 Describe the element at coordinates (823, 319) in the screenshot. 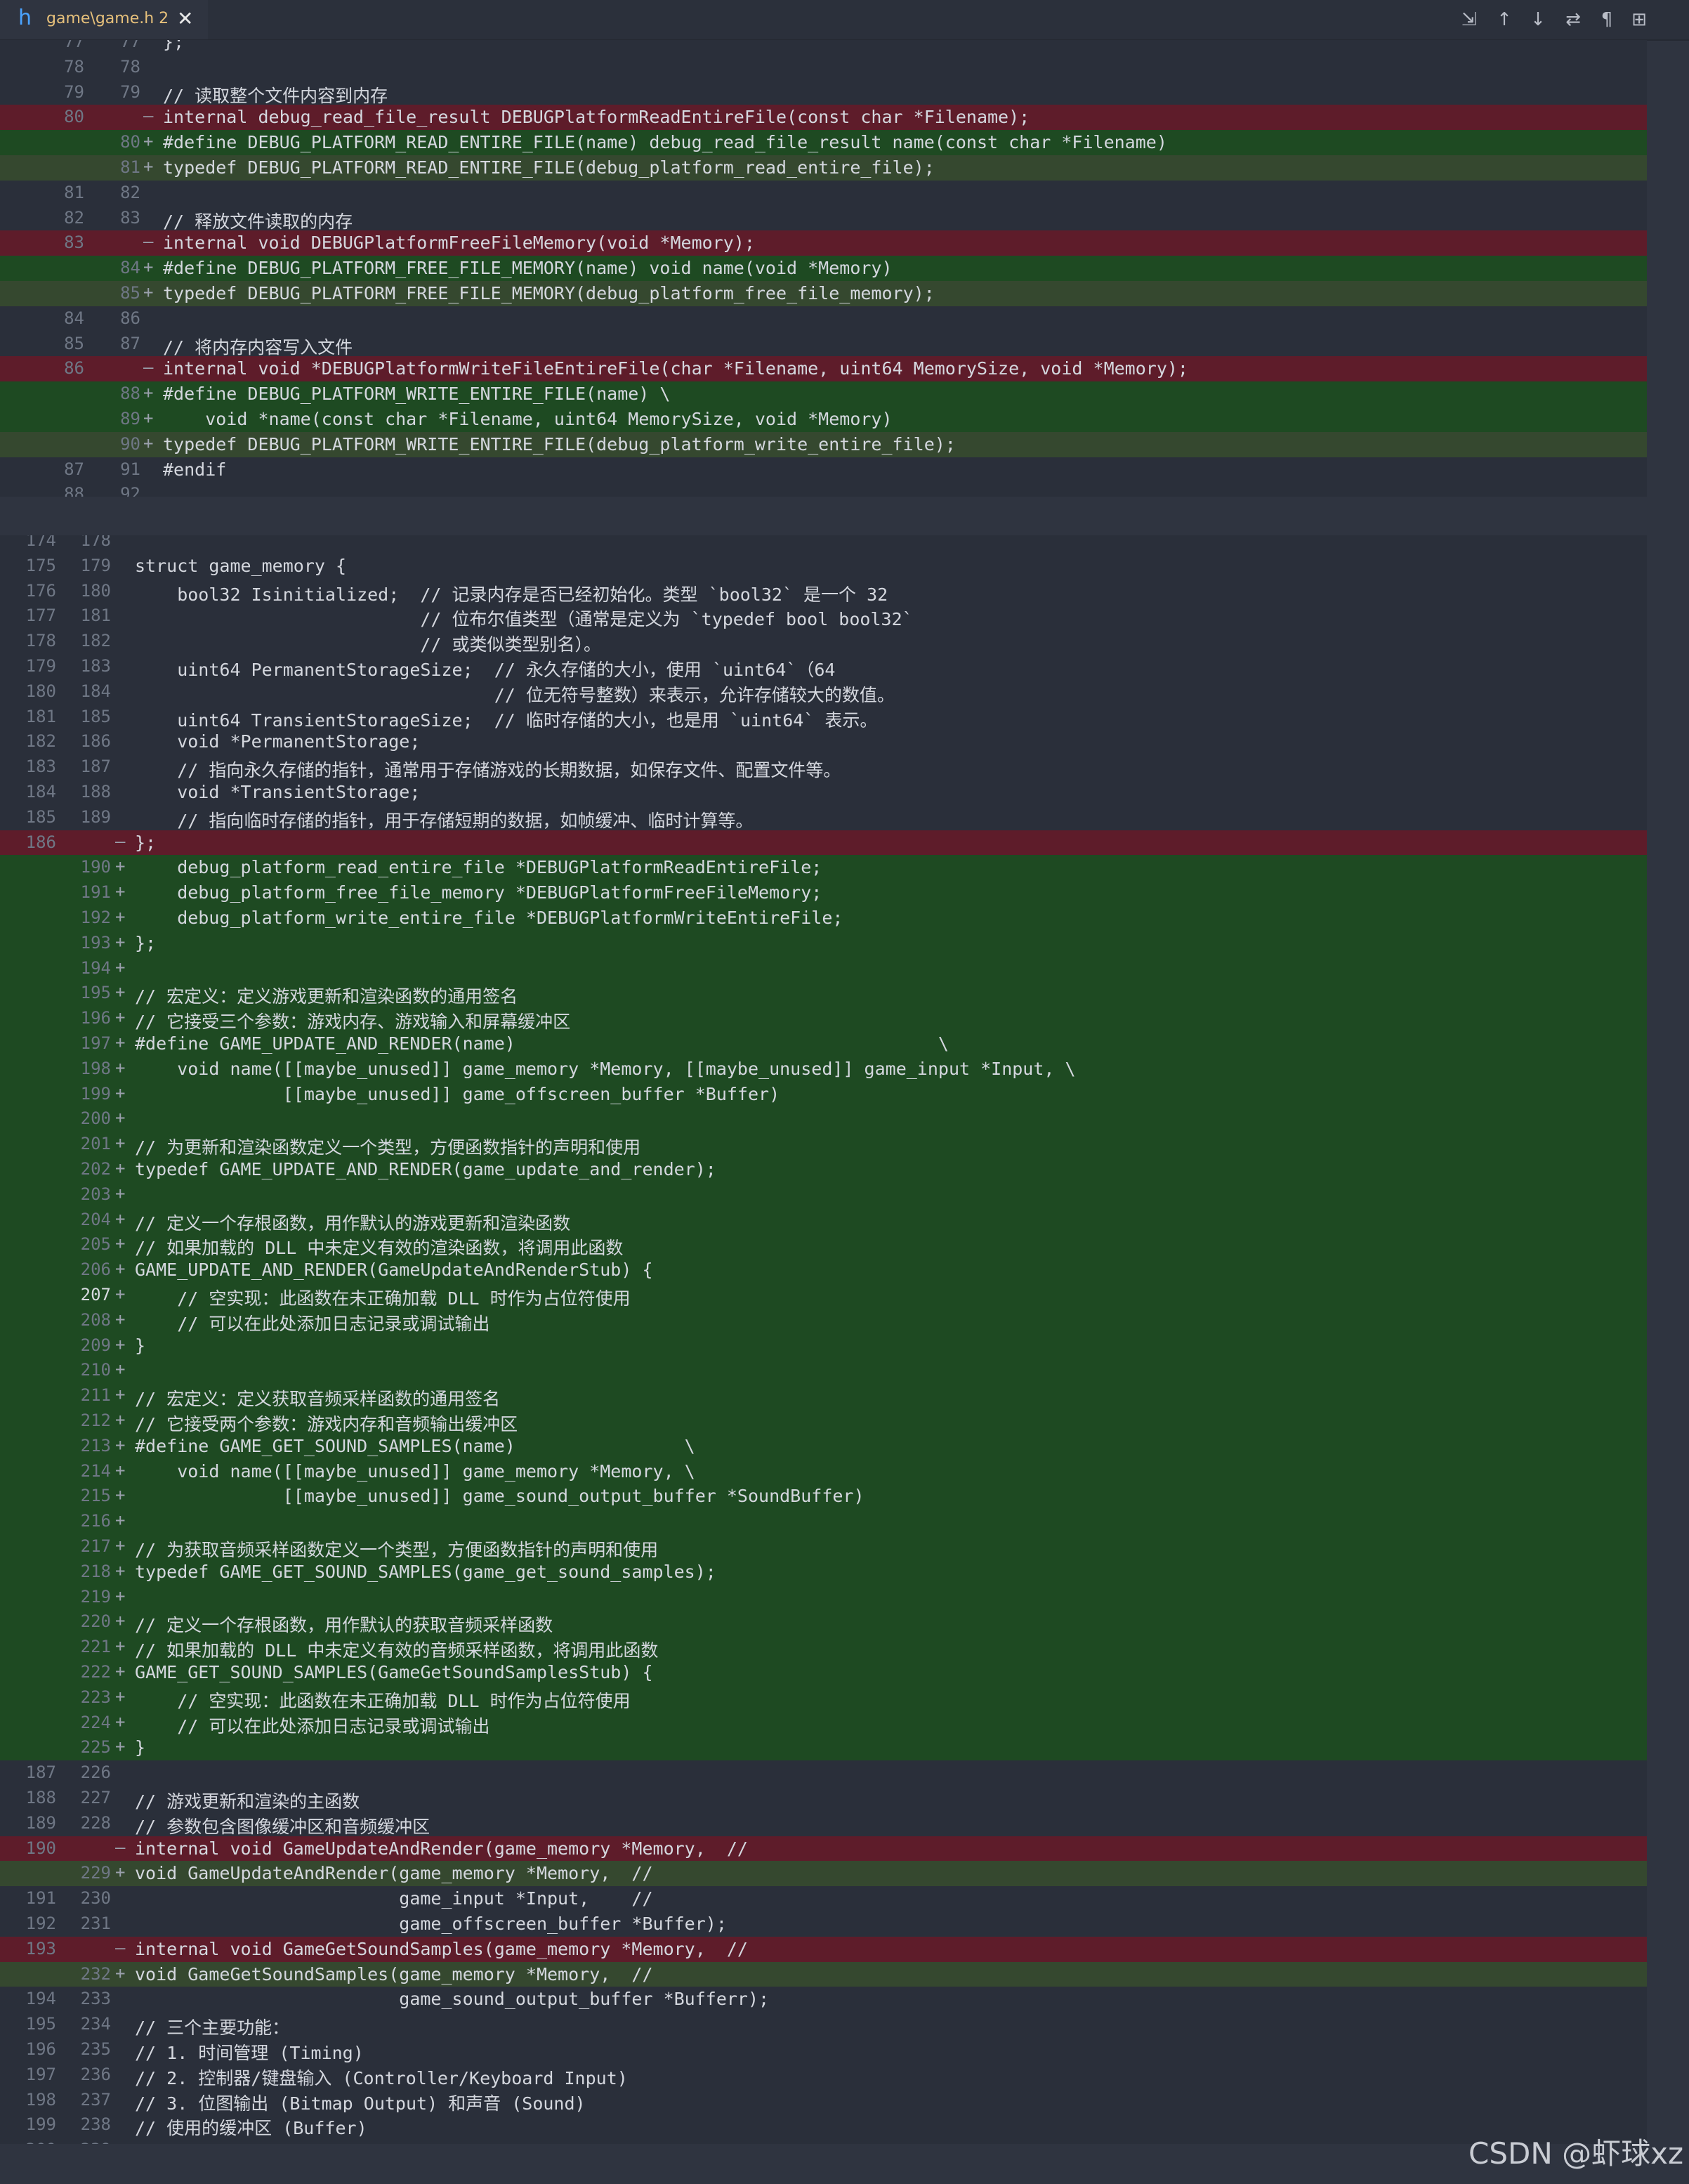

I see `diff-line: 84 86` at that location.